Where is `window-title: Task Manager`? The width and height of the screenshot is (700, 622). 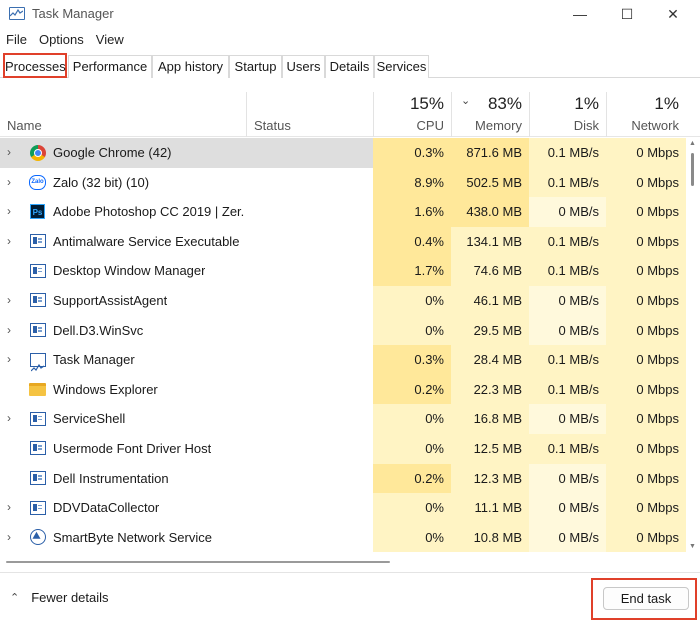
window-title: Task Manager is located at coordinates (73, 13).